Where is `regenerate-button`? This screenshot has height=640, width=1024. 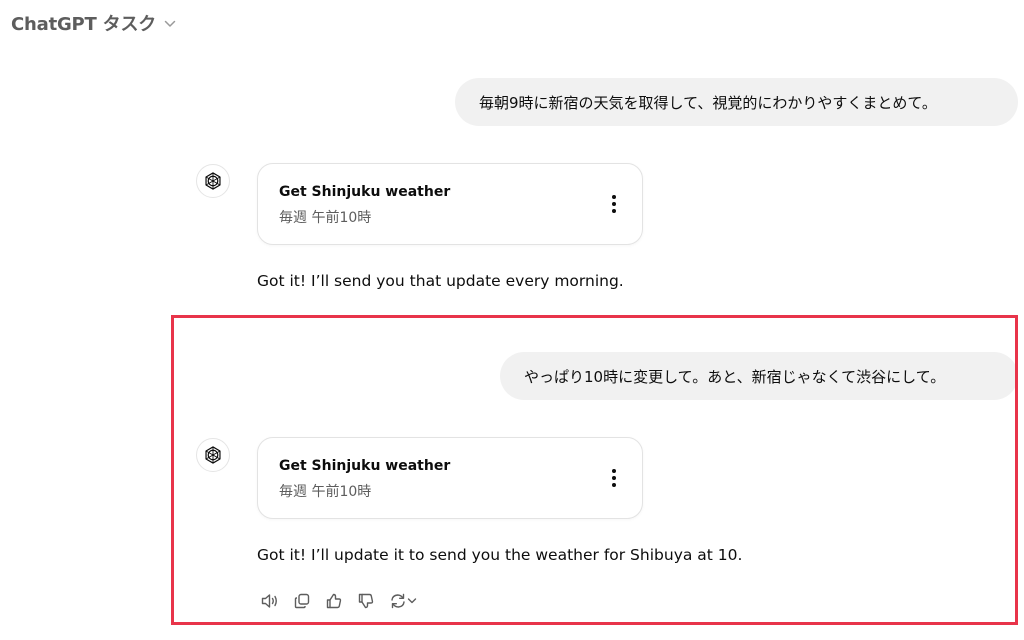
regenerate-button is located at coordinates (403, 601).